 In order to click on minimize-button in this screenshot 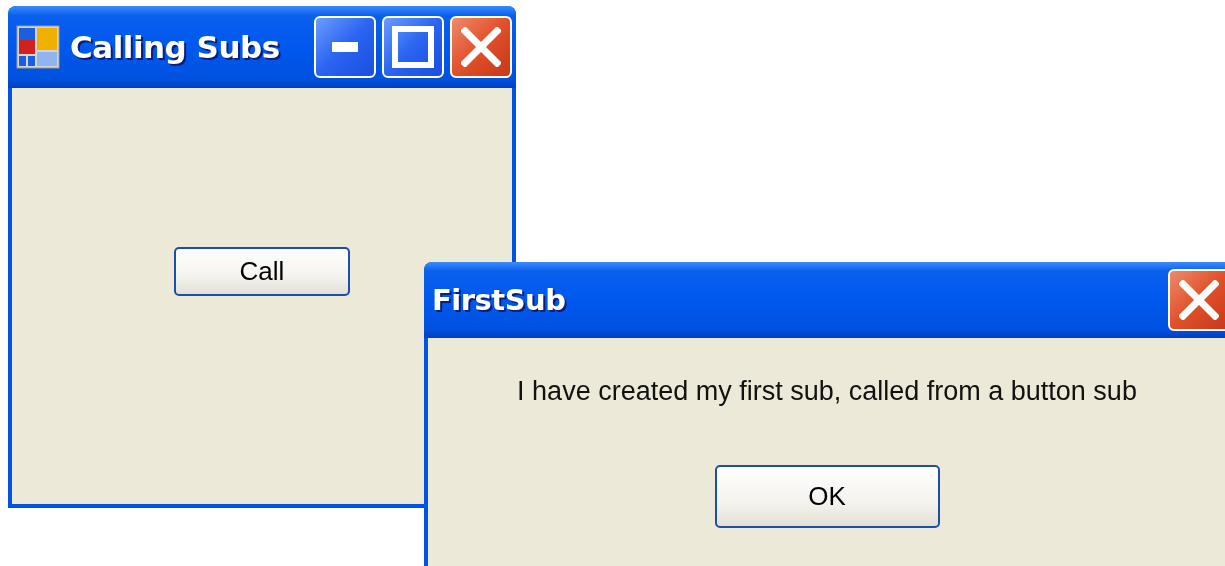, I will do `click(345, 47)`.